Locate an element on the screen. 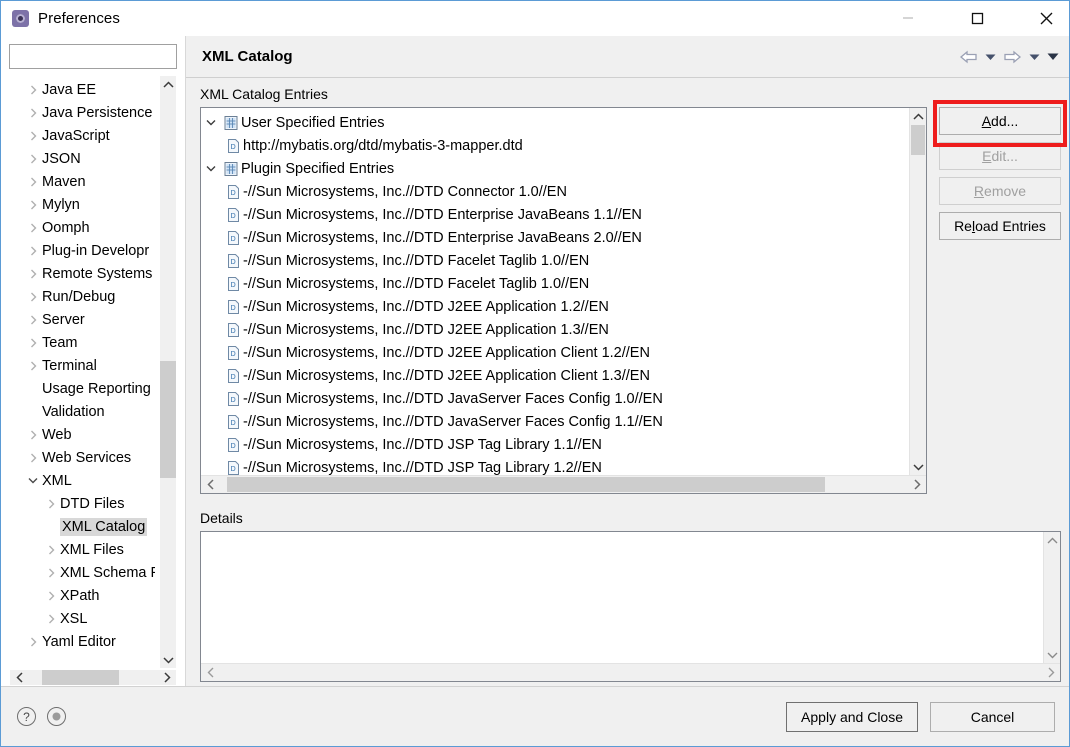  sidebar-scroll-track is located at coordinates (168, 372).